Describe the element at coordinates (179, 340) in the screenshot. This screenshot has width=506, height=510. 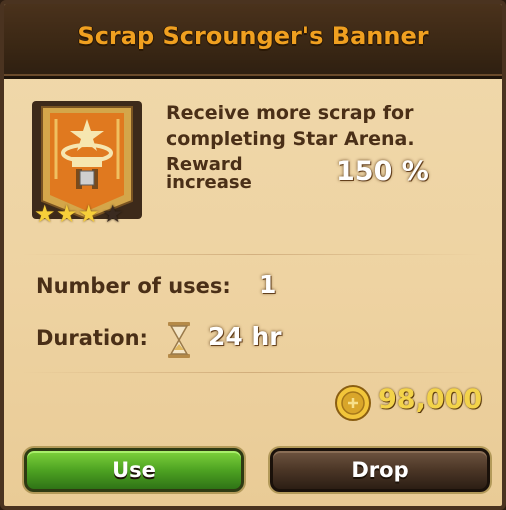
I see `hourglass-icon` at that location.